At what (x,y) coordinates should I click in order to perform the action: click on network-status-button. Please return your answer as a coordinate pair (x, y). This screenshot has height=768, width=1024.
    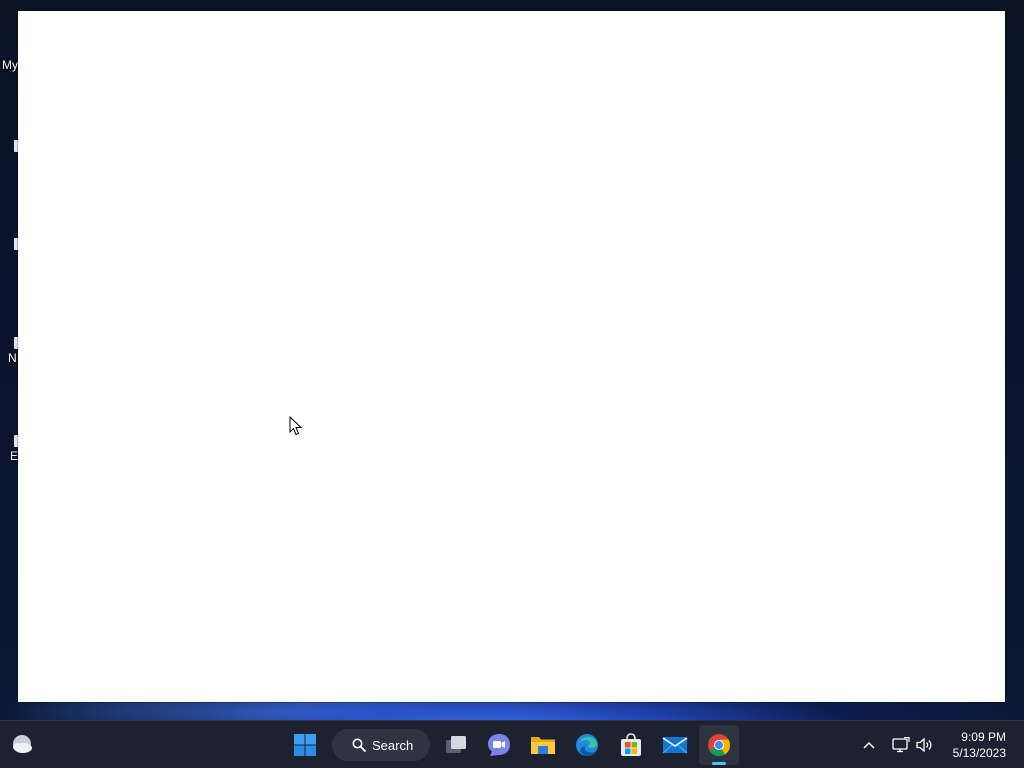
    Looking at the image, I should click on (901, 745).